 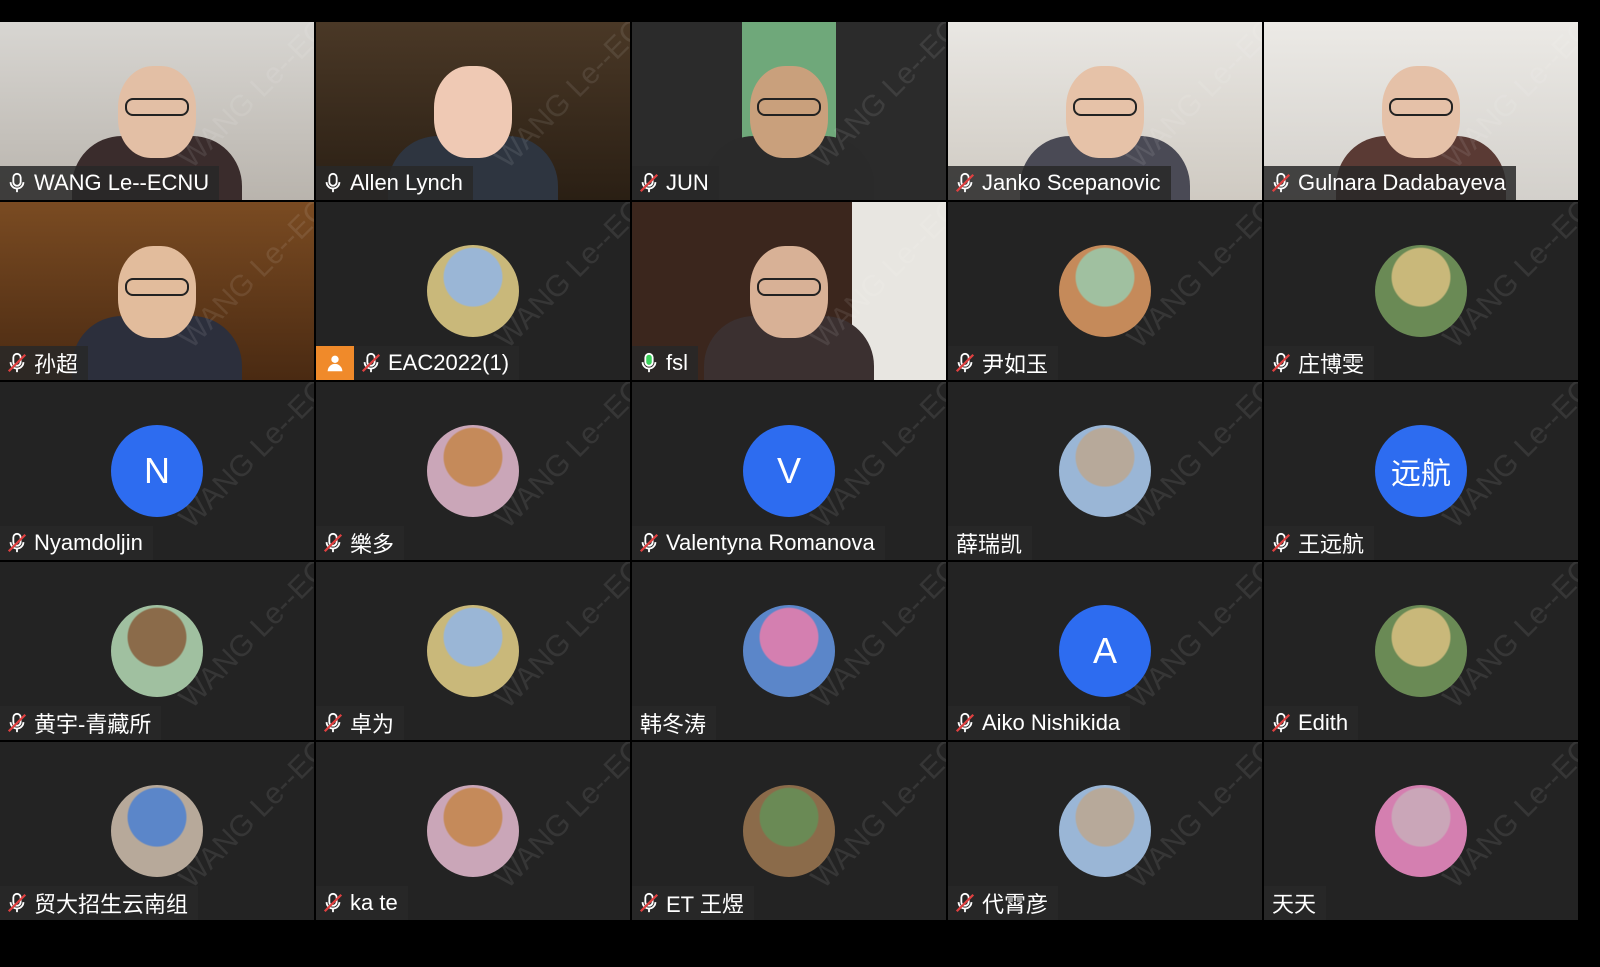 I want to click on participant-tile: WANG Le--ECNUJanko Scepanovic, so click(x=1105, y=111).